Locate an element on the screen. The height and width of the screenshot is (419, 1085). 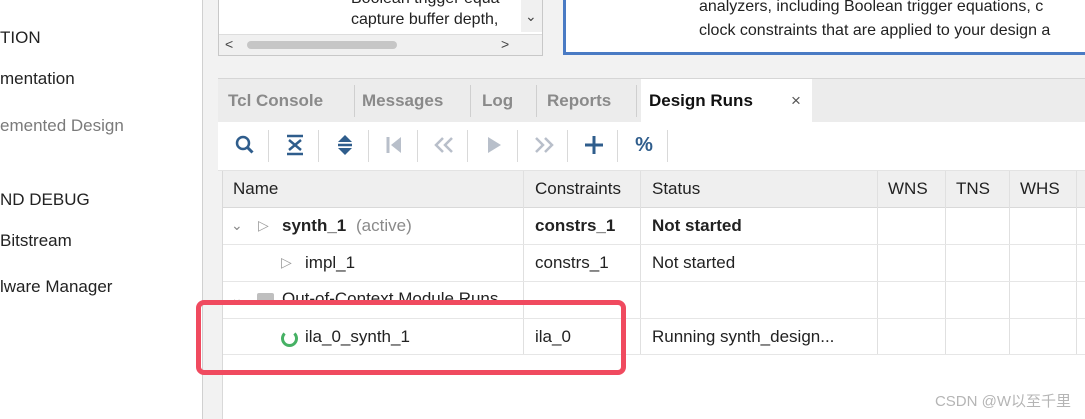
vertical-scrollbar: ⌄ is located at coordinates (531, 16).